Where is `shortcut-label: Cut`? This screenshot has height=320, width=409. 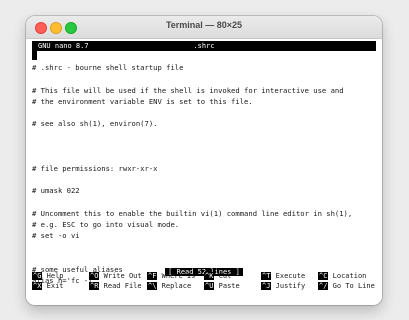
shortcut-label: Cut is located at coordinates (225, 276).